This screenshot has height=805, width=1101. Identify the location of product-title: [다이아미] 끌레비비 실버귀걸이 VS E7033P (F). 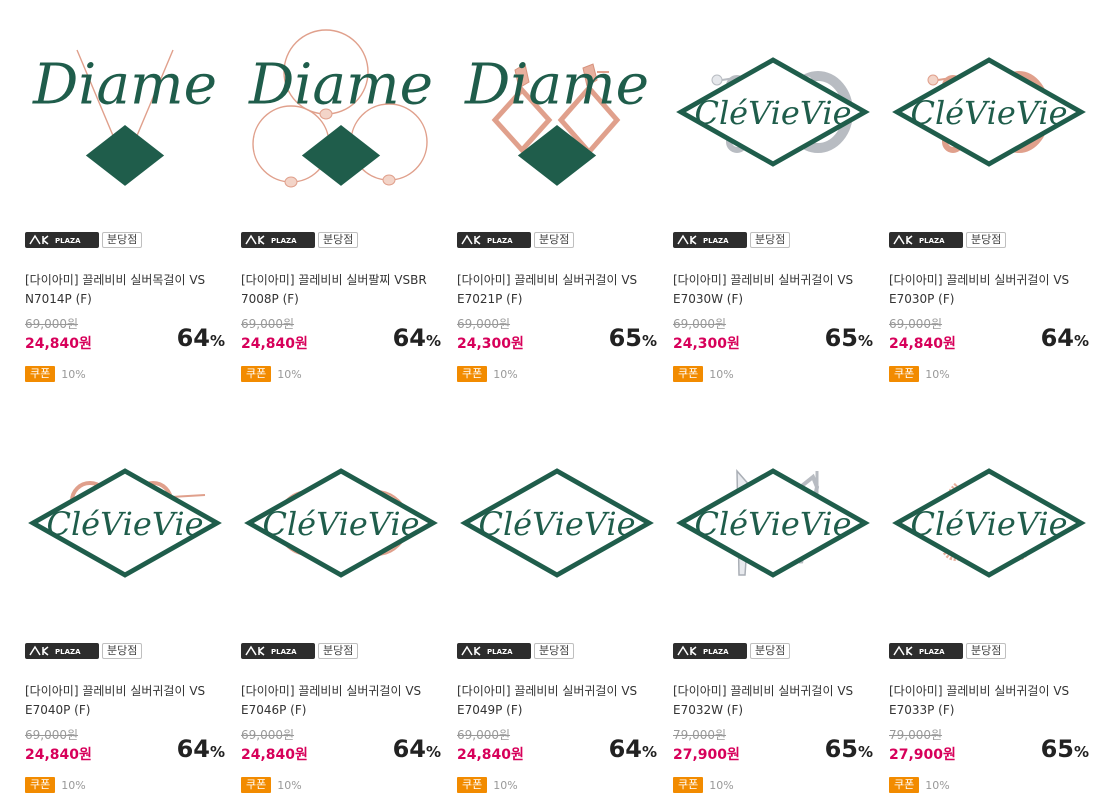
(989, 701).